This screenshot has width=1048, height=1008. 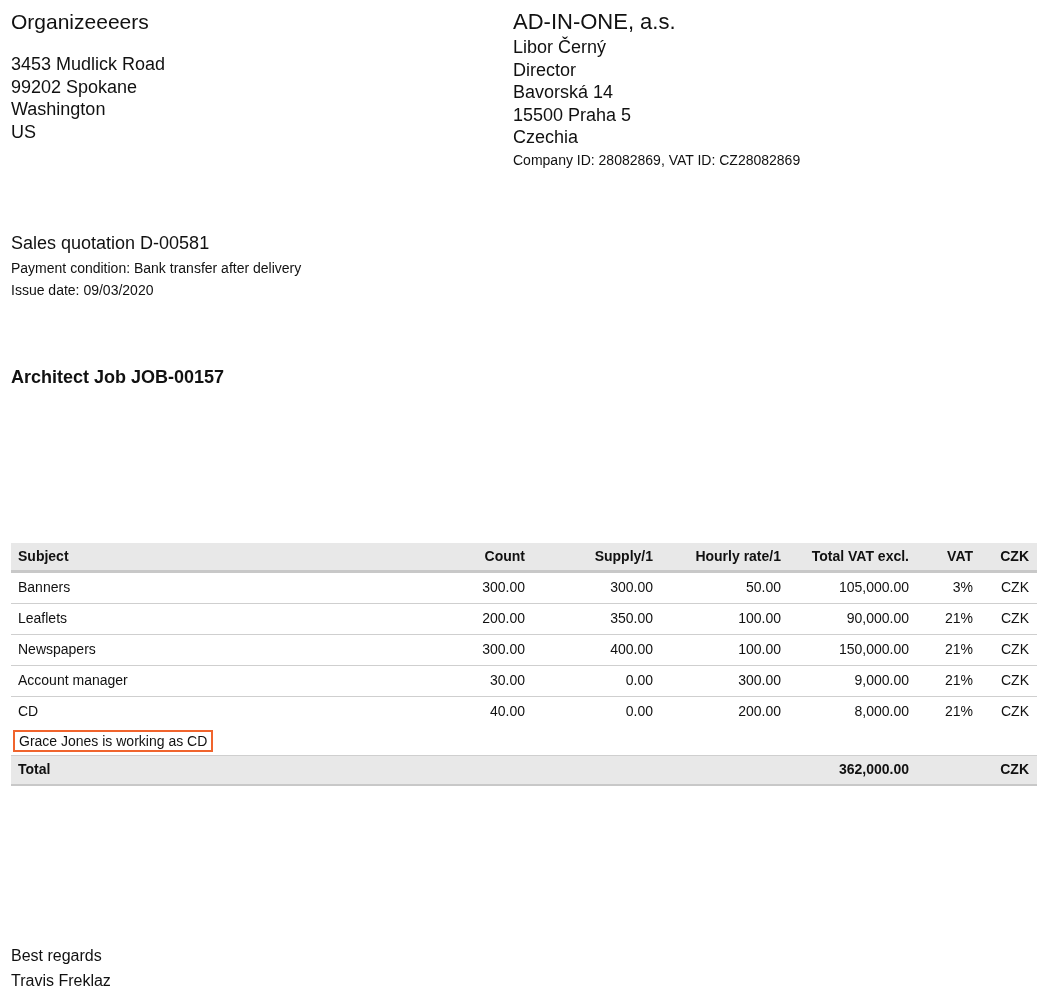 What do you see at coordinates (564, 92) in the screenshot?
I see `recipient-address-line: Bavorská 14` at bounding box center [564, 92].